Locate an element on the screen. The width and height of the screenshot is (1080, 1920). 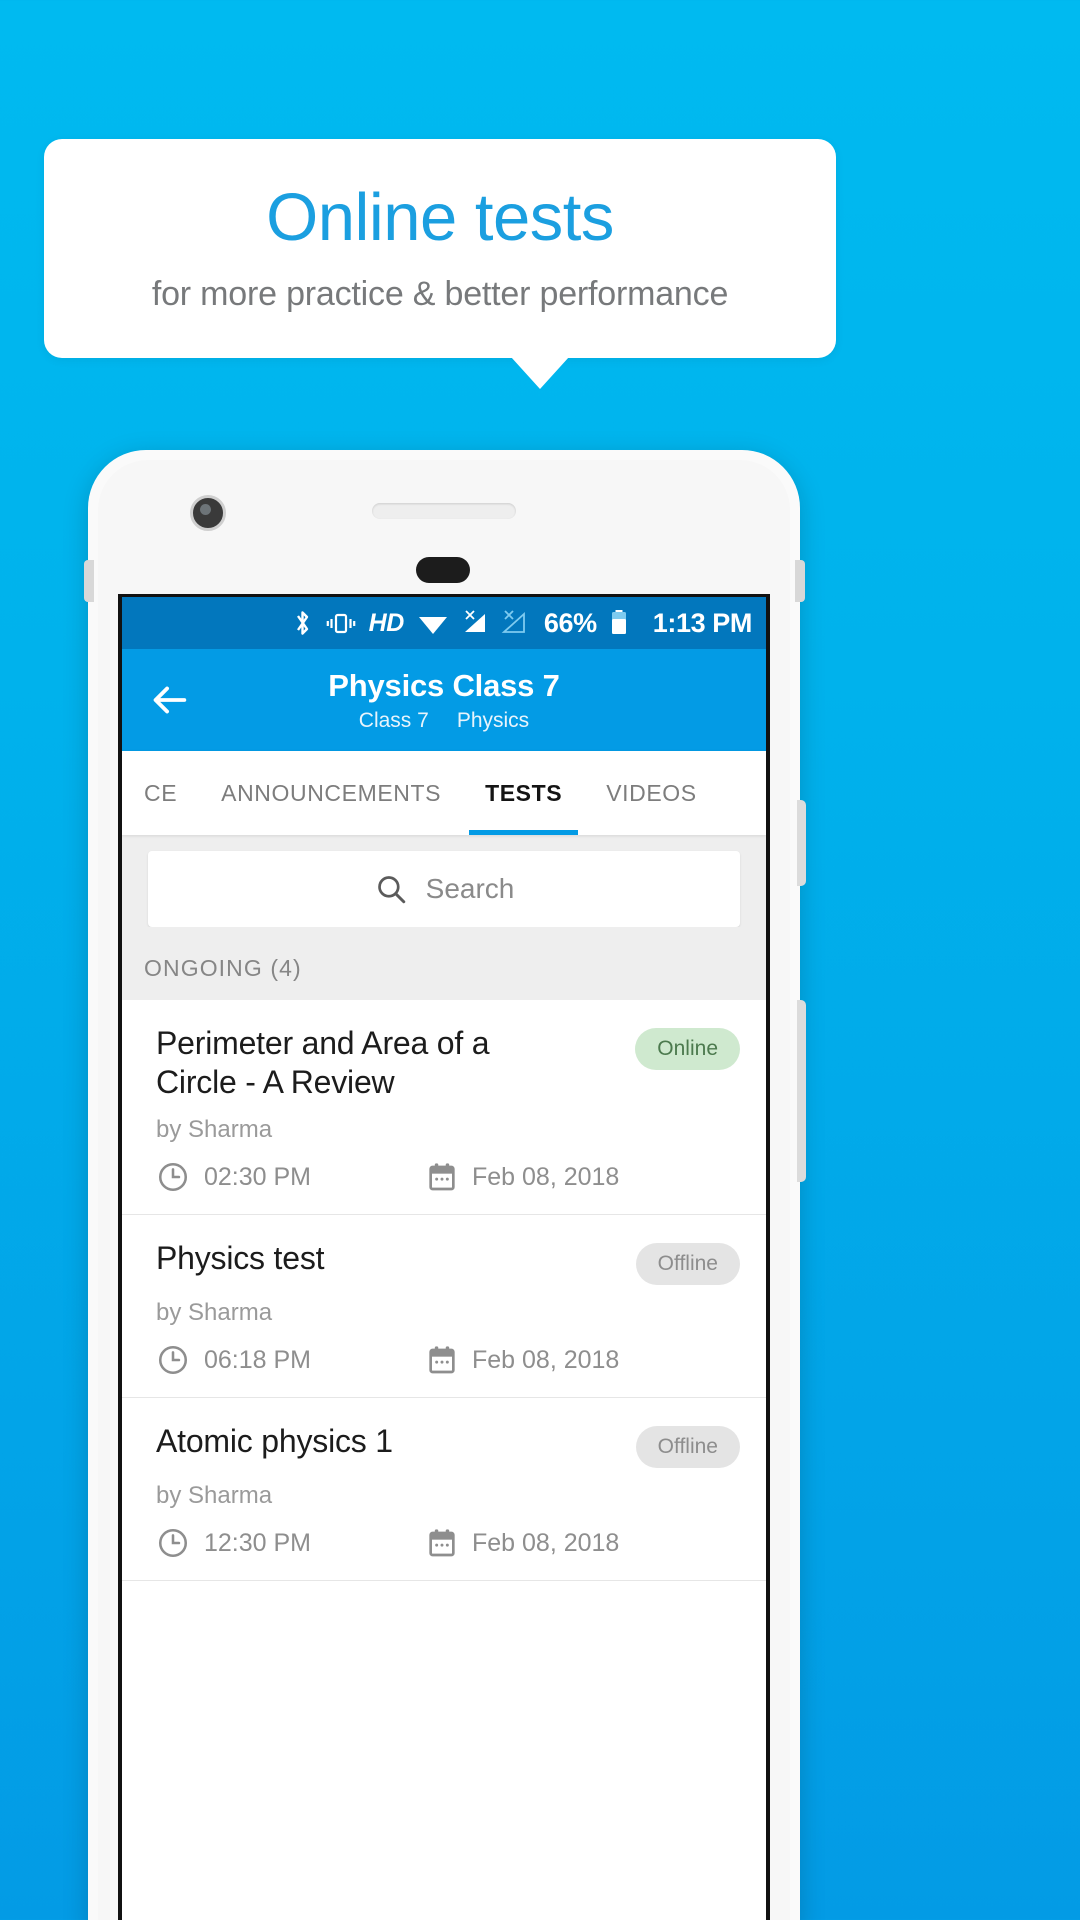
promo-title: Online tests is located at coordinates (440, 217).